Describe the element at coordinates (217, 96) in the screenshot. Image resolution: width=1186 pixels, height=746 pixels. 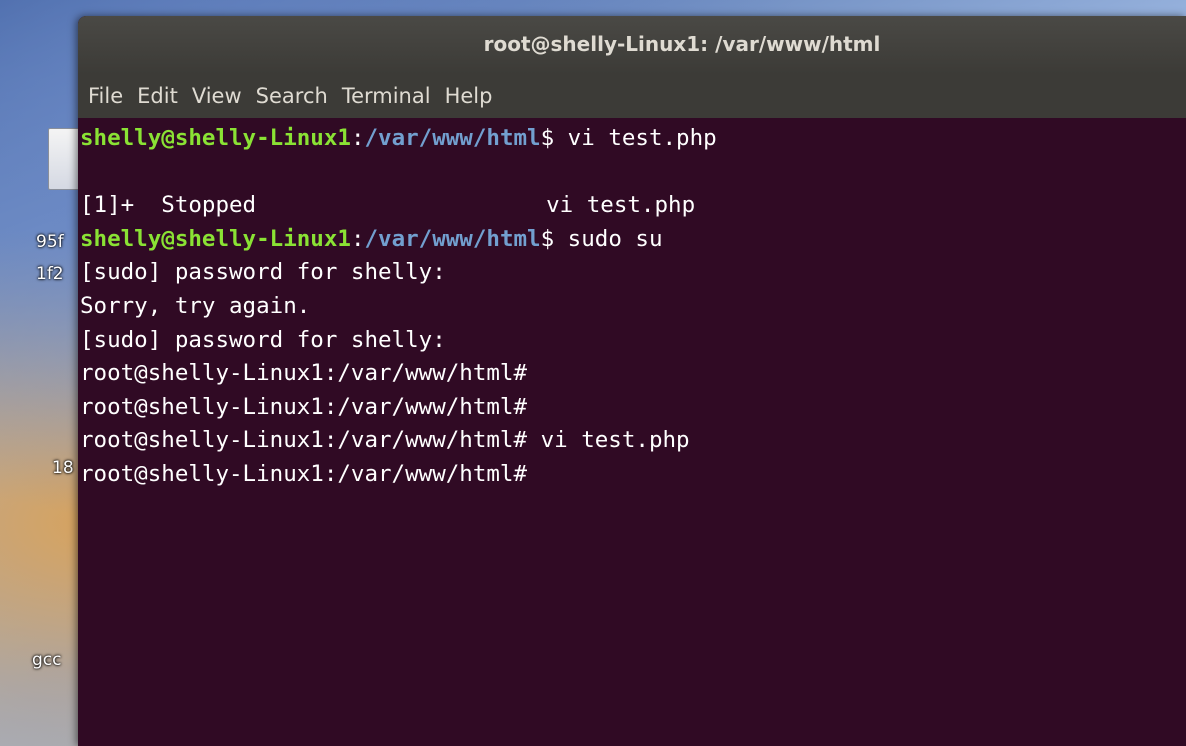
I see `menu-view: View` at that location.